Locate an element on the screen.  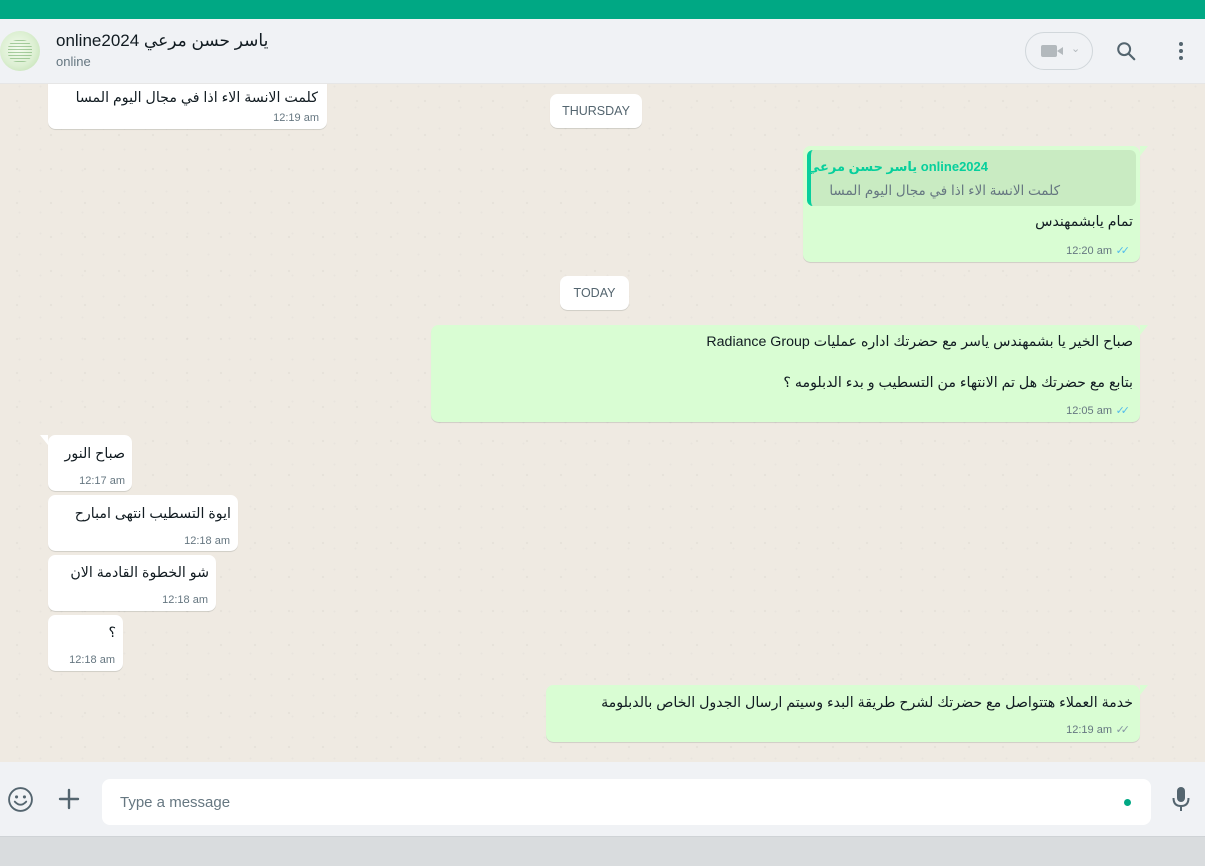
plus-icon is located at coordinates (69, 799).